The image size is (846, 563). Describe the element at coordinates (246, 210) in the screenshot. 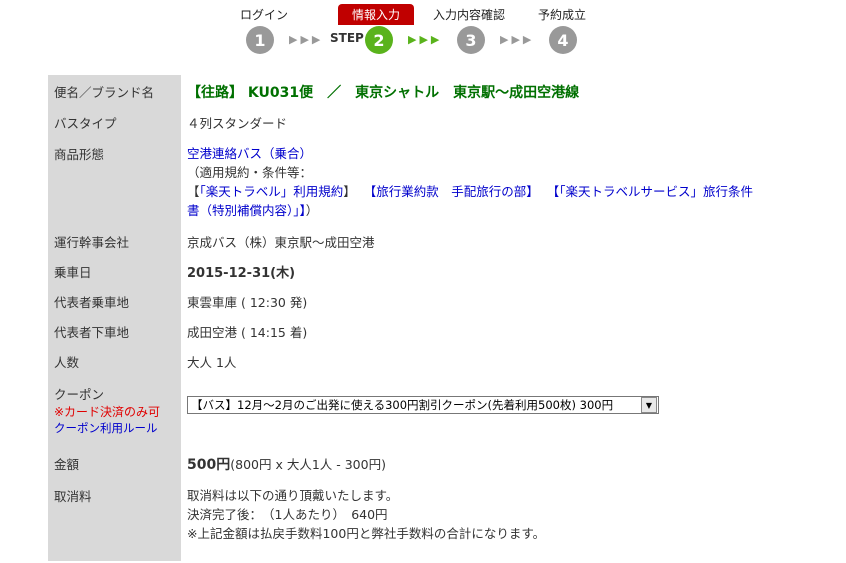

I see `service-terms-link-b: 書（特別補償内容）」】` at that location.